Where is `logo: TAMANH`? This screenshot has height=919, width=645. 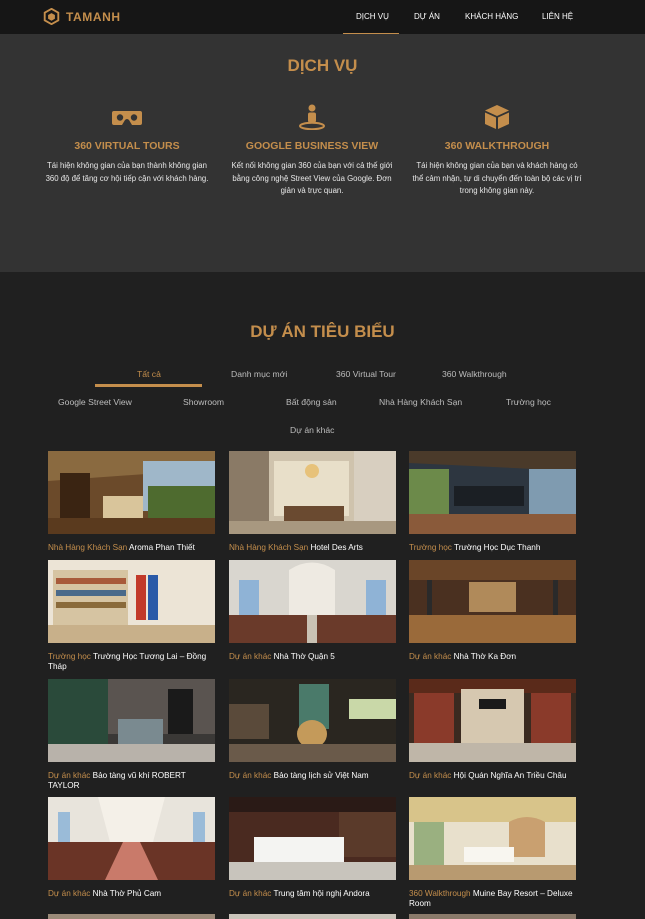
logo: TAMANH is located at coordinates (82, 16).